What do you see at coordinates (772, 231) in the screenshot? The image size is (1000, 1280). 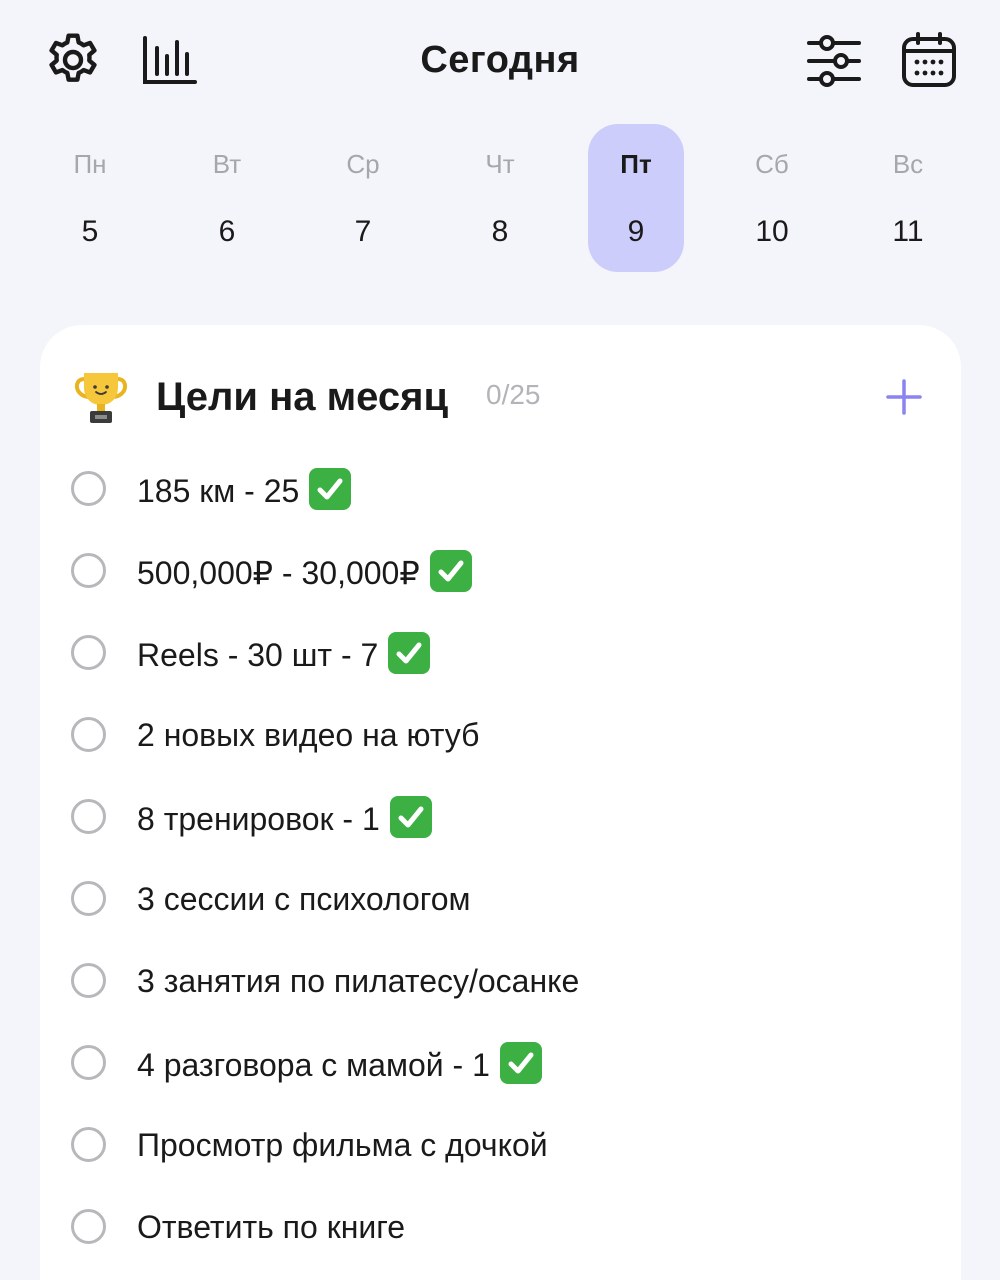 I see `day-number: 10` at bounding box center [772, 231].